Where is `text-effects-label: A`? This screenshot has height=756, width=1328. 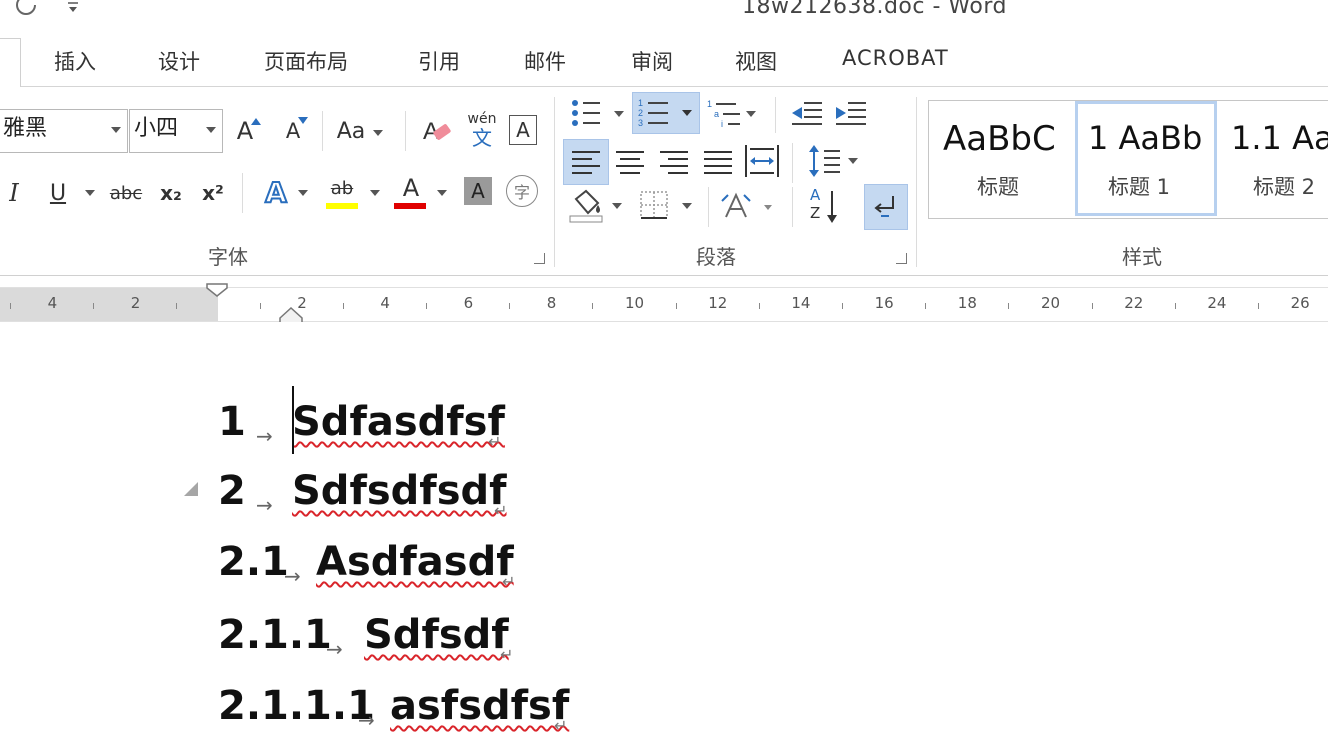
text-effects-label: A is located at coordinates (276, 192).